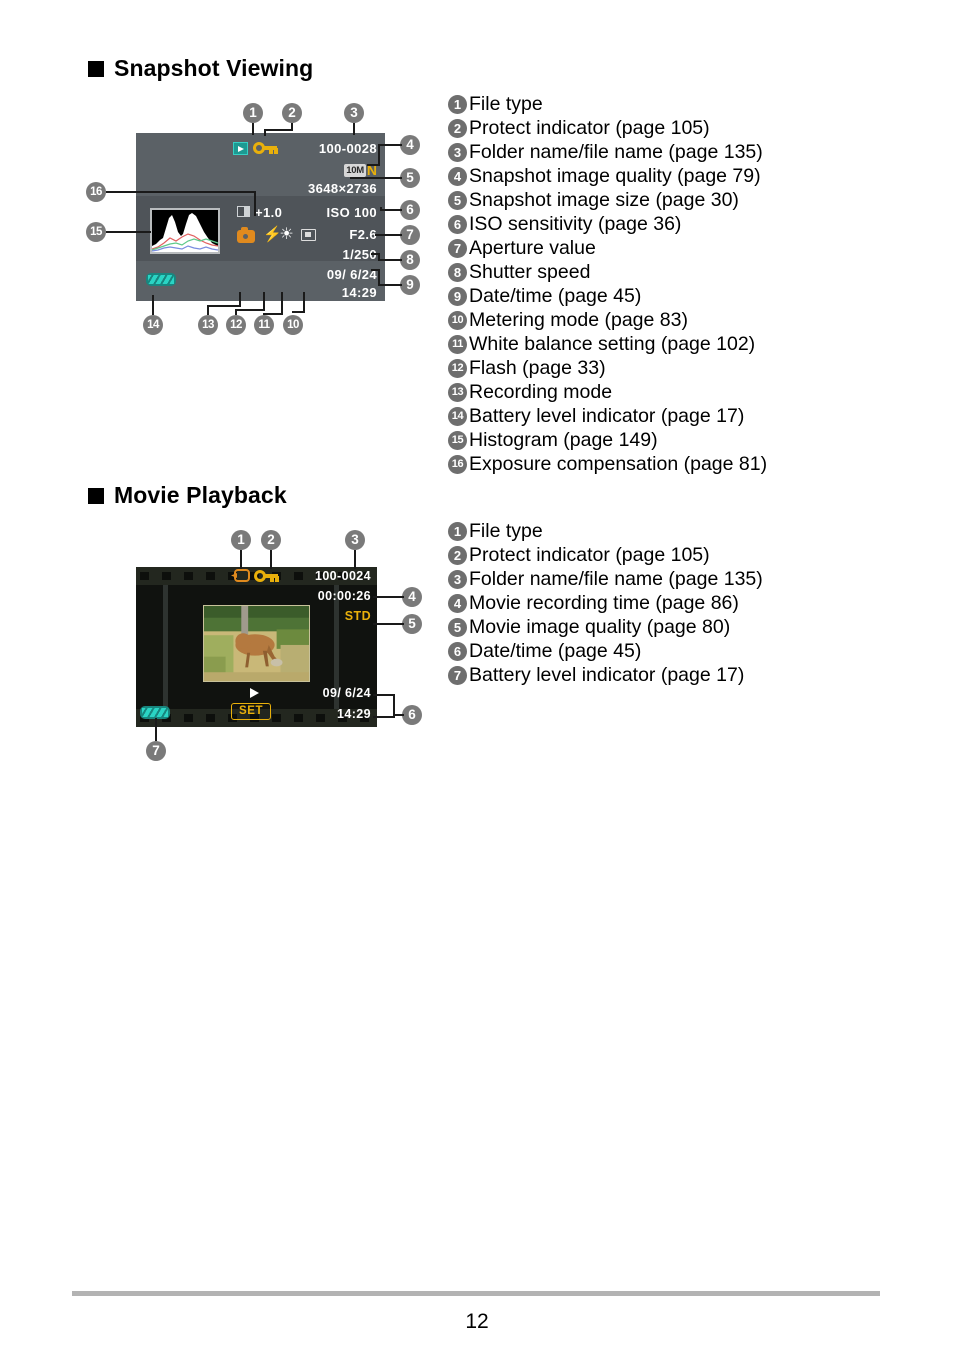 Image resolution: width=954 pixels, height=1357 pixels. What do you see at coordinates (266, 576) in the screenshot?
I see `key-icon` at bounding box center [266, 576].